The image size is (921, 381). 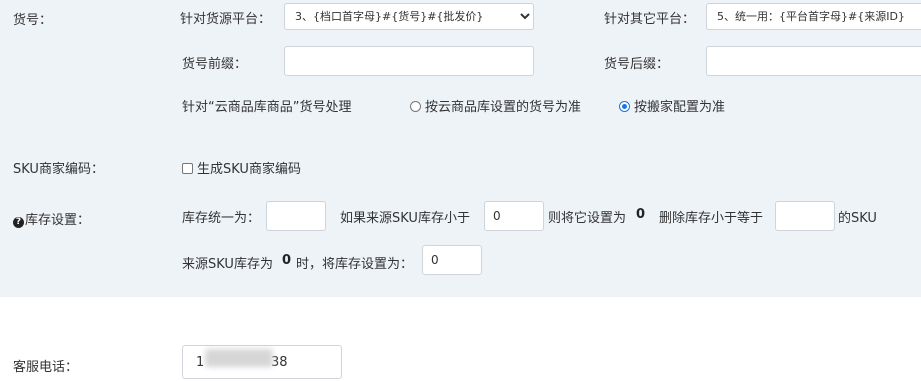 What do you see at coordinates (857, 218) in the screenshot?
I see `stock-delete-suffix: 的SKU` at bounding box center [857, 218].